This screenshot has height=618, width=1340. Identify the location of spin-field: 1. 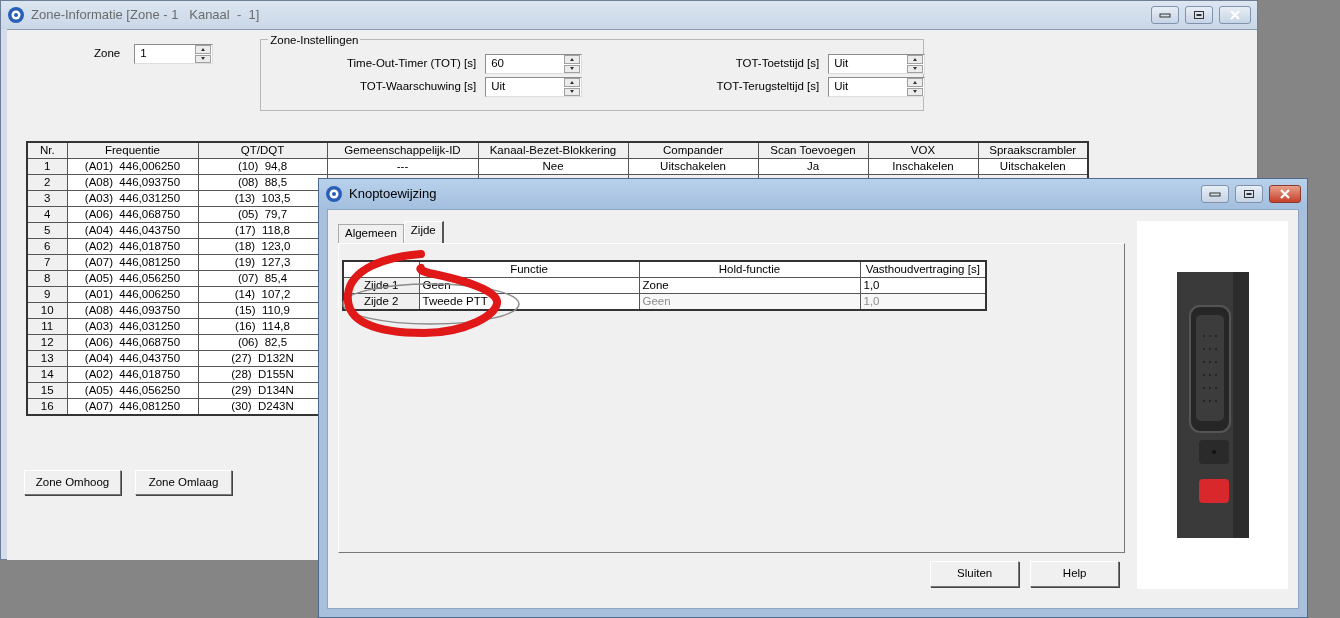
(174, 54).